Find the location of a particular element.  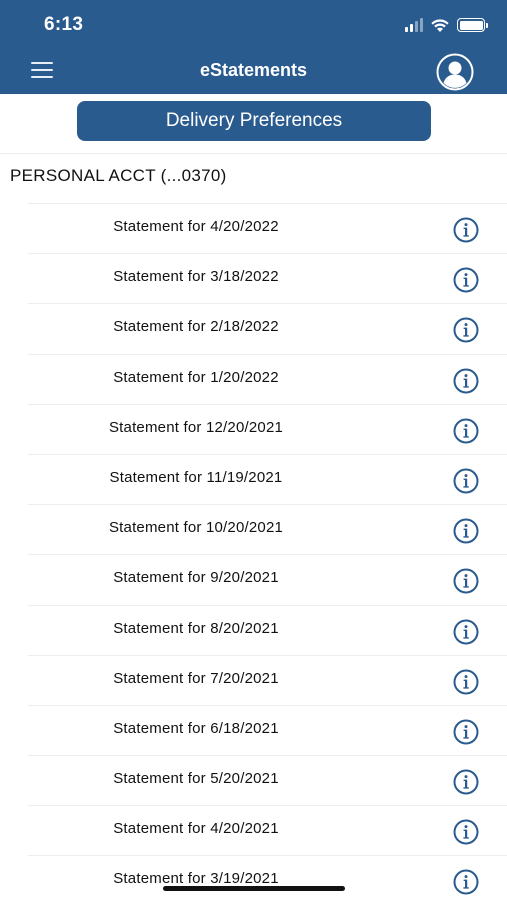

statement-row: Statement for 10/20/2021 is located at coordinates (267, 529).